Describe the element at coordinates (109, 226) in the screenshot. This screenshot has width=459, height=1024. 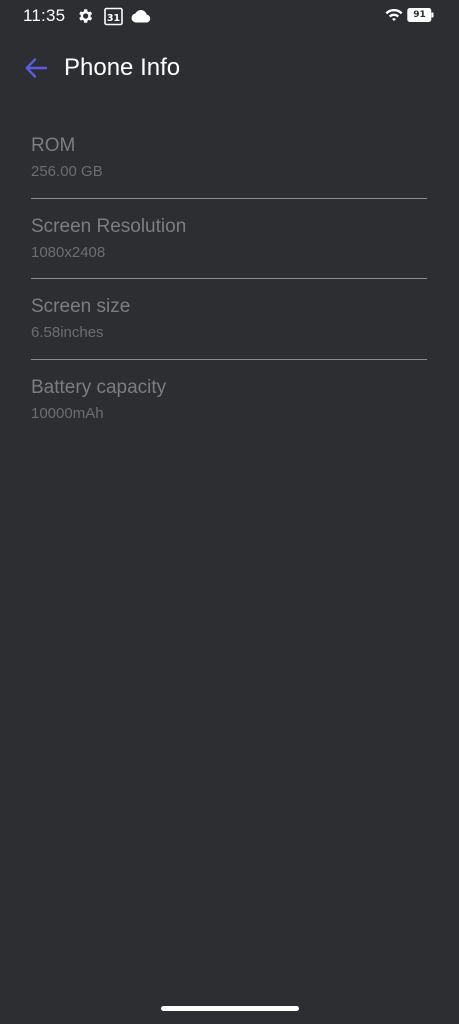
I see `info-item-title: Screen Resolution` at that location.